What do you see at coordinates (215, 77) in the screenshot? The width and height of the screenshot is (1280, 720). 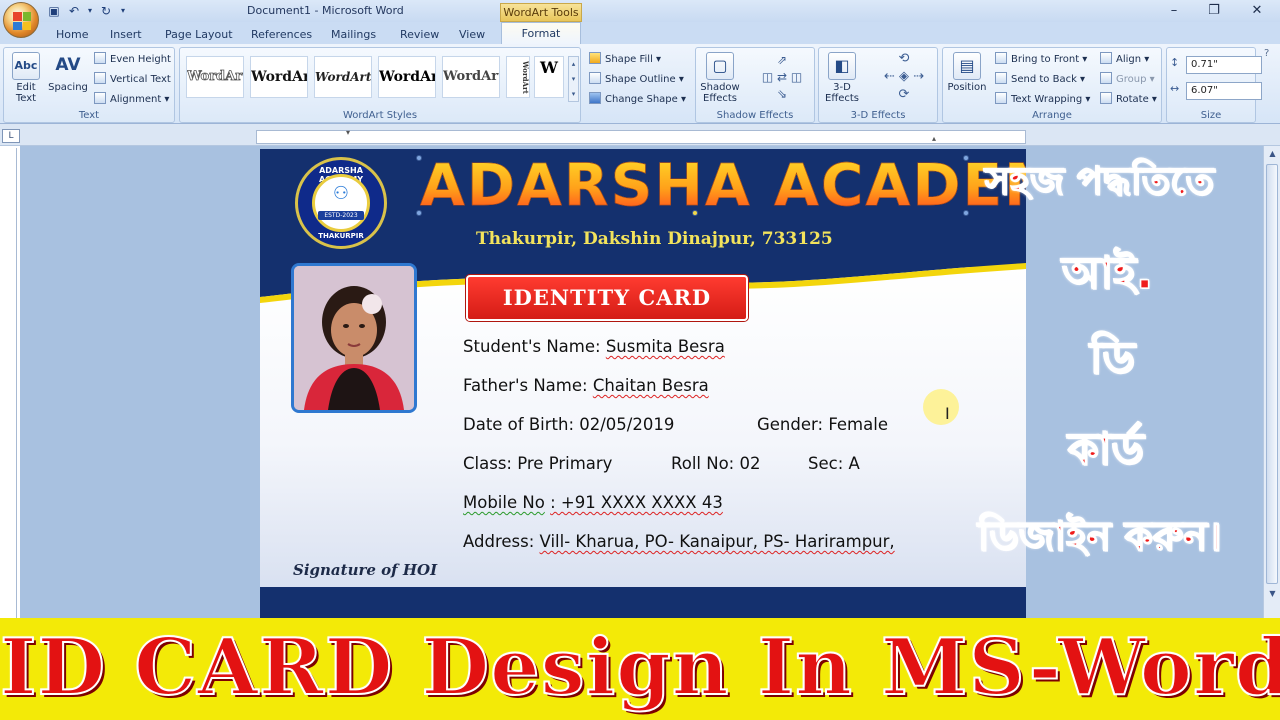 I see `wordart-style-1: WordArt` at bounding box center [215, 77].